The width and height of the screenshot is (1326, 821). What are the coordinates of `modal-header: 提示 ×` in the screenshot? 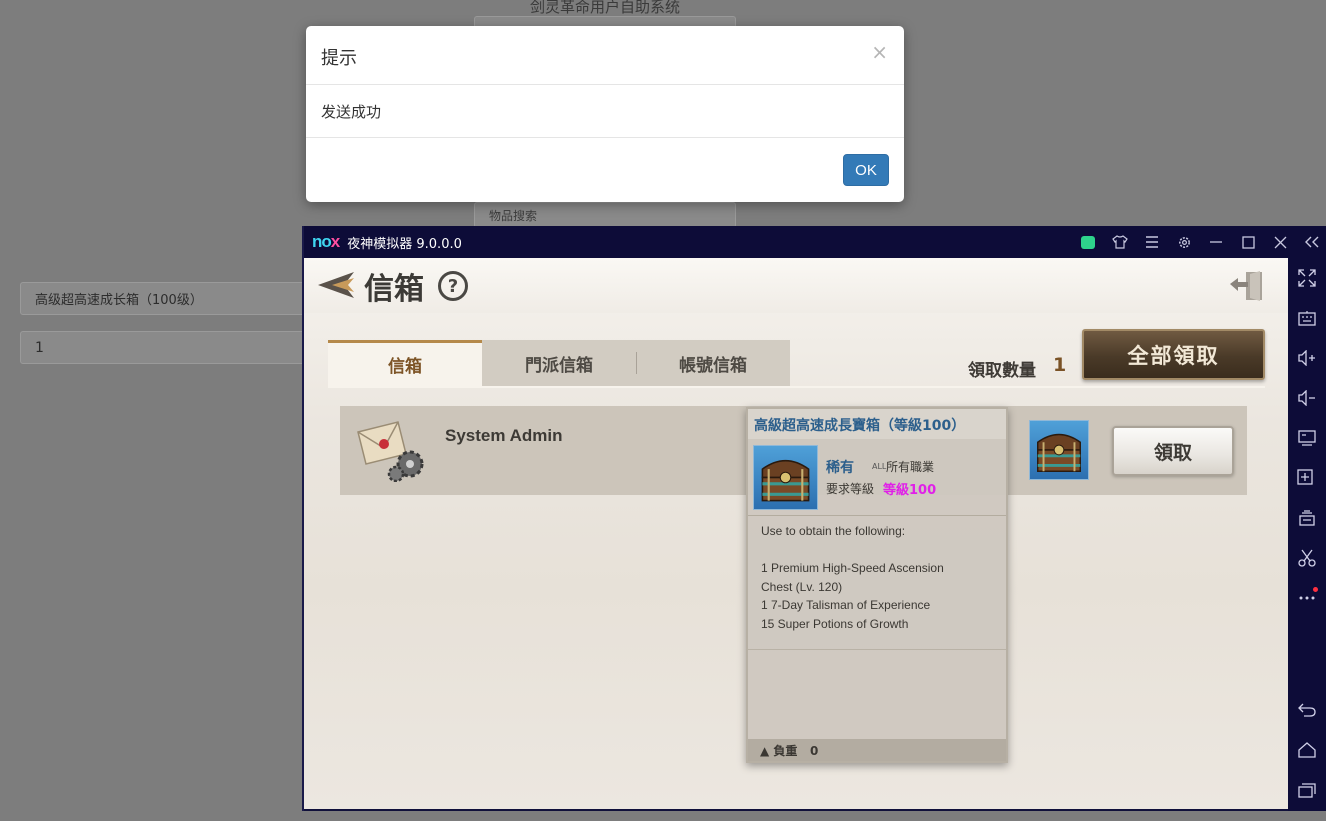 It's located at (605, 55).